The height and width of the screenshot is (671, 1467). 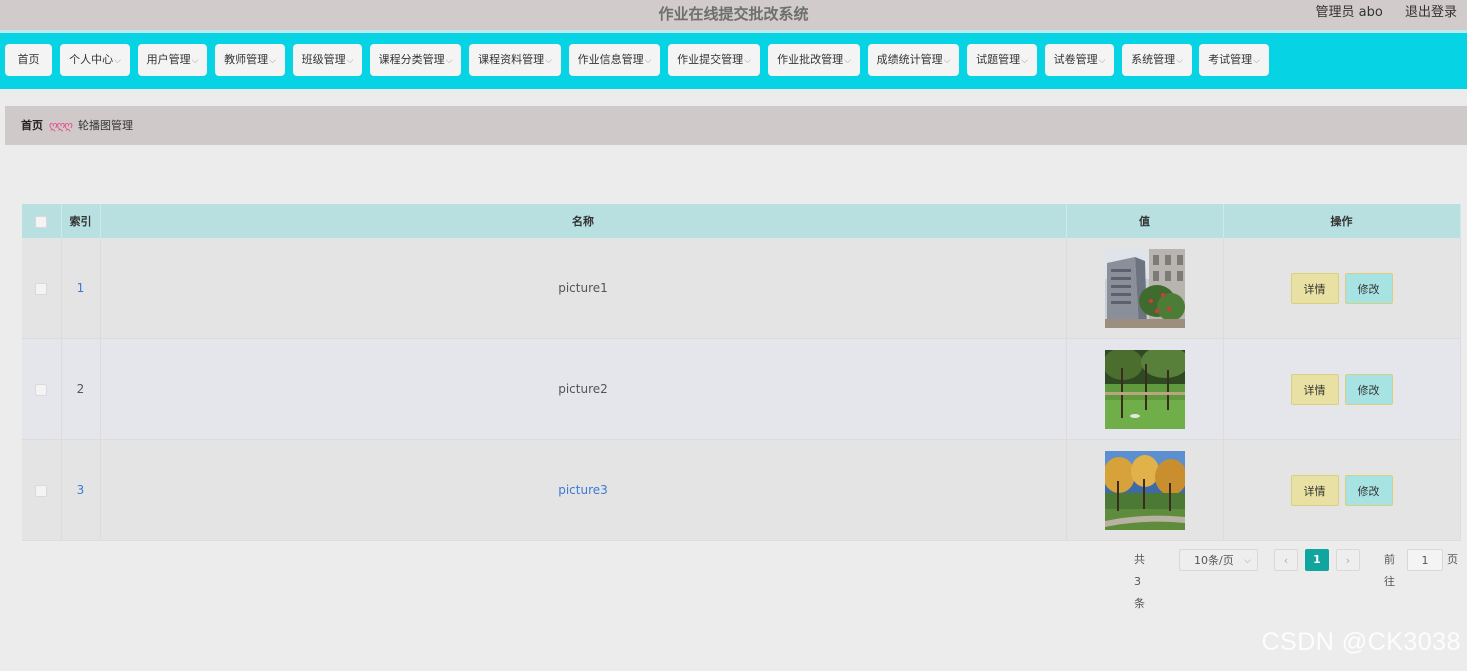 I want to click on nav-item-course-category: 课程分类管理⌵, so click(x=415, y=60).